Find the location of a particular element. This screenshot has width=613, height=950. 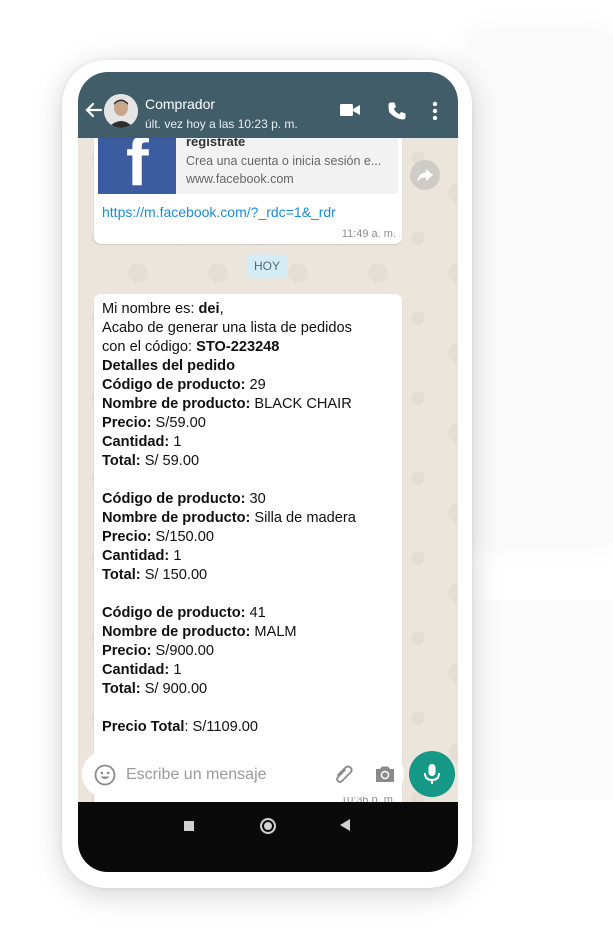

attach-clip-icon is located at coordinates (343, 774).